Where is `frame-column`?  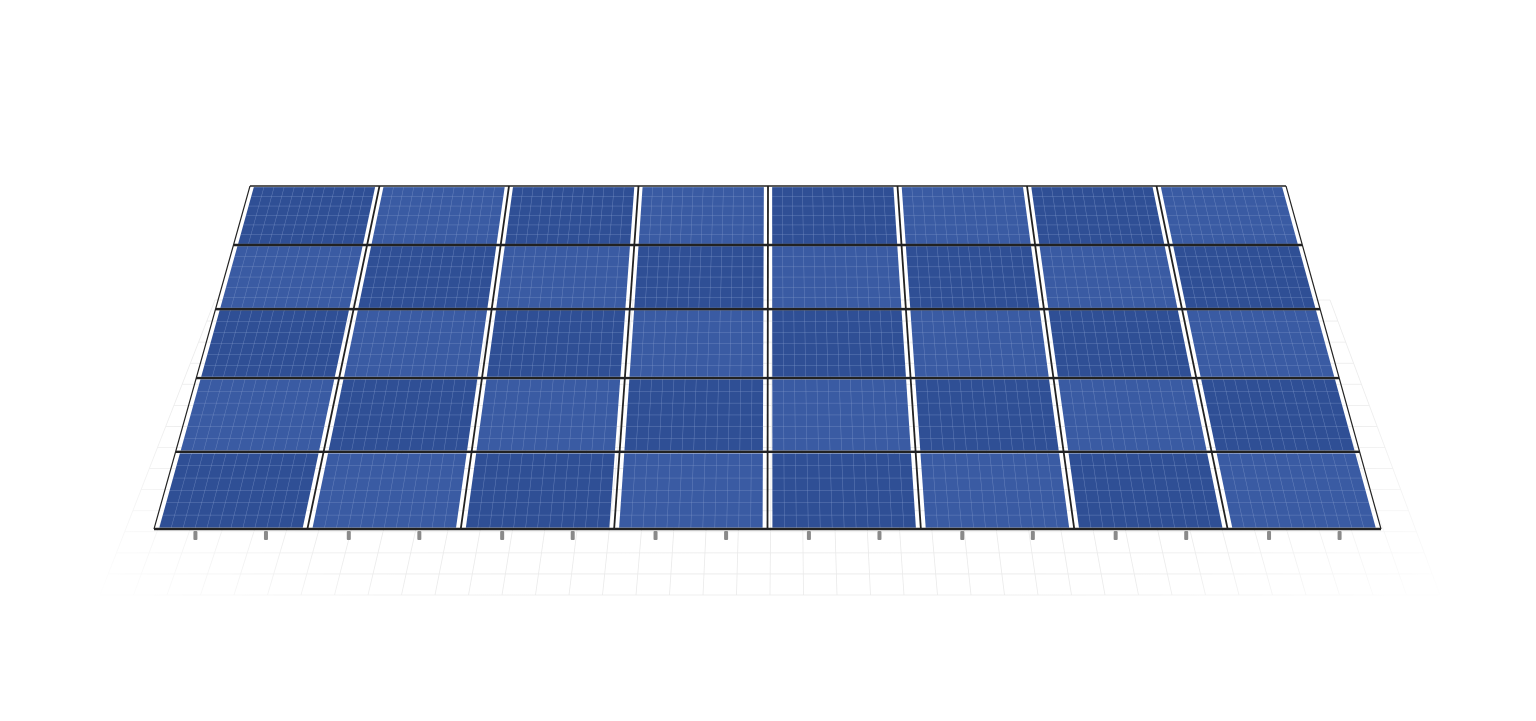
frame-column is located at coordinates (767, 357).